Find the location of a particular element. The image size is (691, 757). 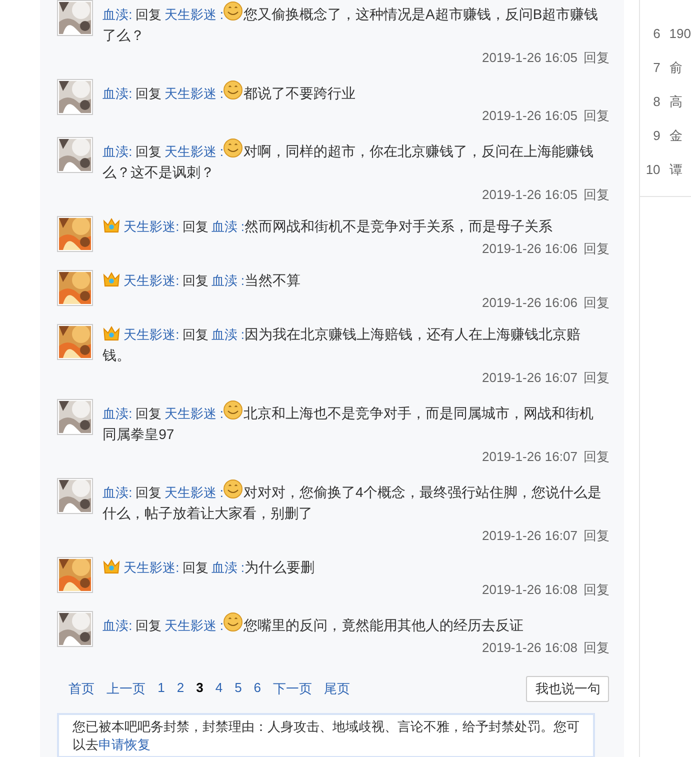

ranking-item: 高 is located at coordinates (680, 102).